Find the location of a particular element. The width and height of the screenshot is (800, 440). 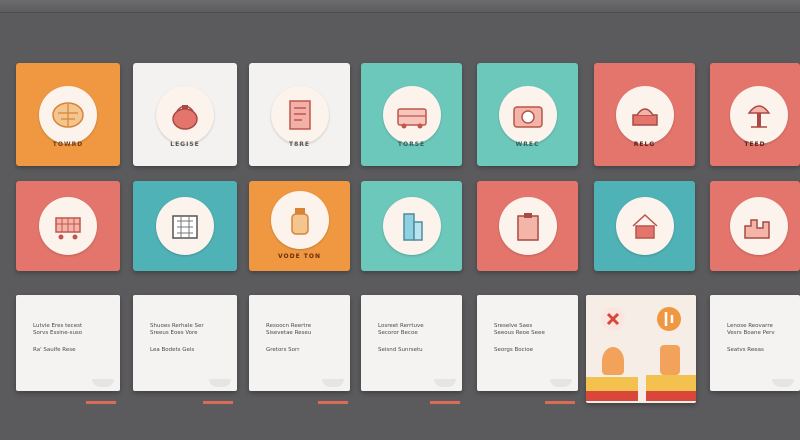

close-icon is located at coordinates (613, 319).